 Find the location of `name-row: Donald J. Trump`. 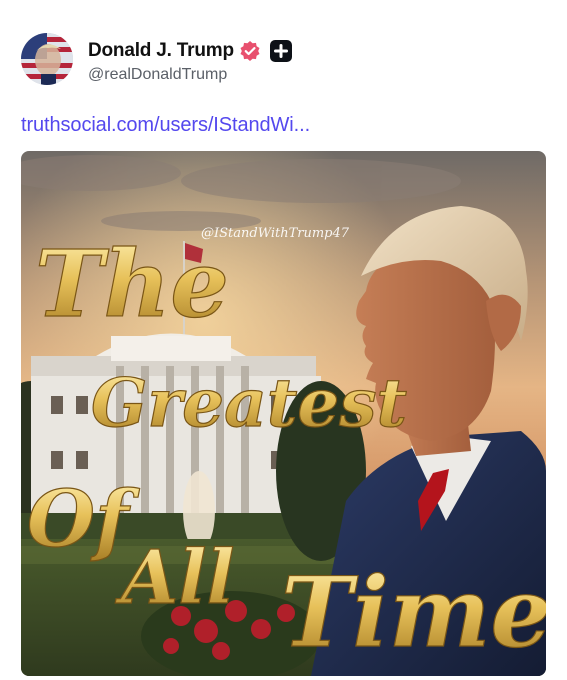

name-row: Donald J. Trump is located at coordinates (190, 51).